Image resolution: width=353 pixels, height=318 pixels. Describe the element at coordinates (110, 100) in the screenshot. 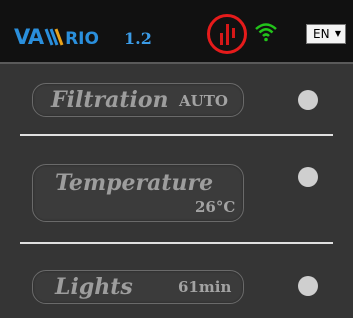

I see `filtration-label: Filtration` at that location.